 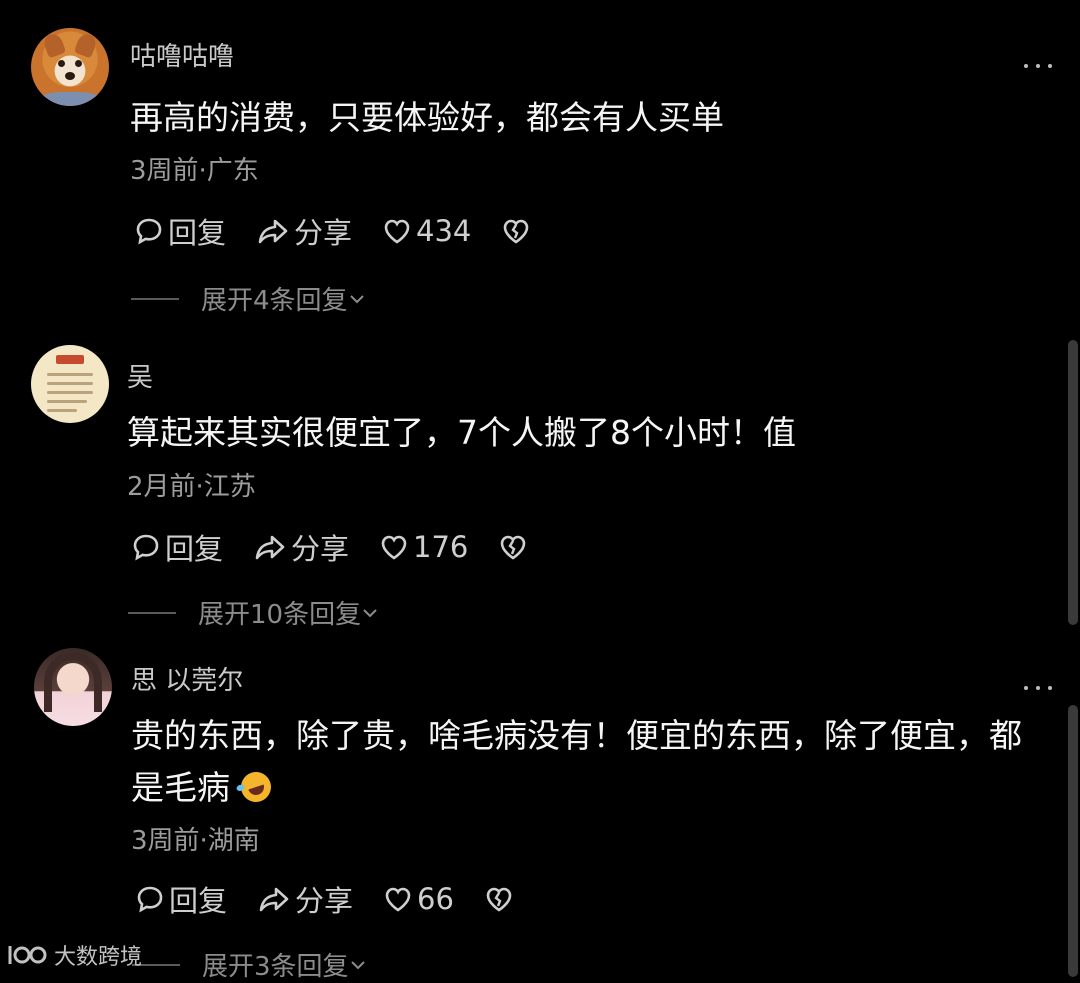 What do you see at coordinates (275, 967) in the screenshot?
I see `expand-label: 展开3条回复` at bounding box center [275, 967].